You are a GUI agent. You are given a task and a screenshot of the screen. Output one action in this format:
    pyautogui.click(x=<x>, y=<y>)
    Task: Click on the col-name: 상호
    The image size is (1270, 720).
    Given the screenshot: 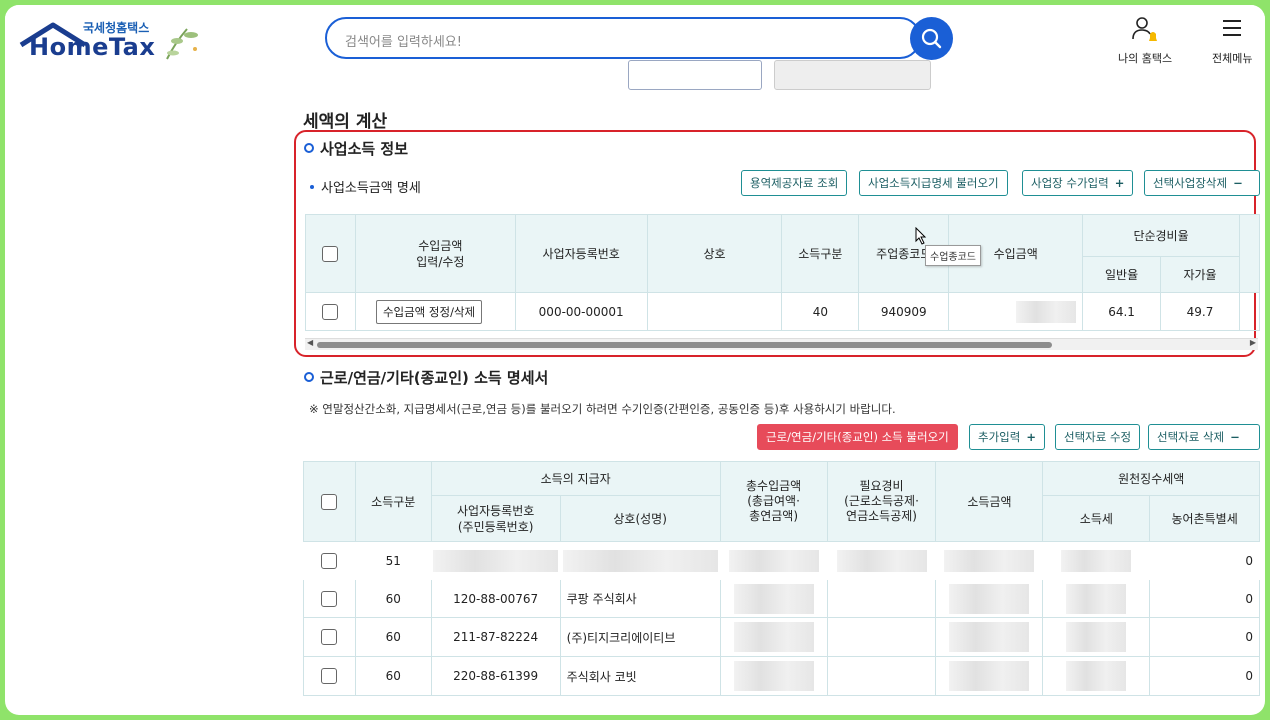 What is the action you would take?
    pyautogui.click(x=714, y=253)
    